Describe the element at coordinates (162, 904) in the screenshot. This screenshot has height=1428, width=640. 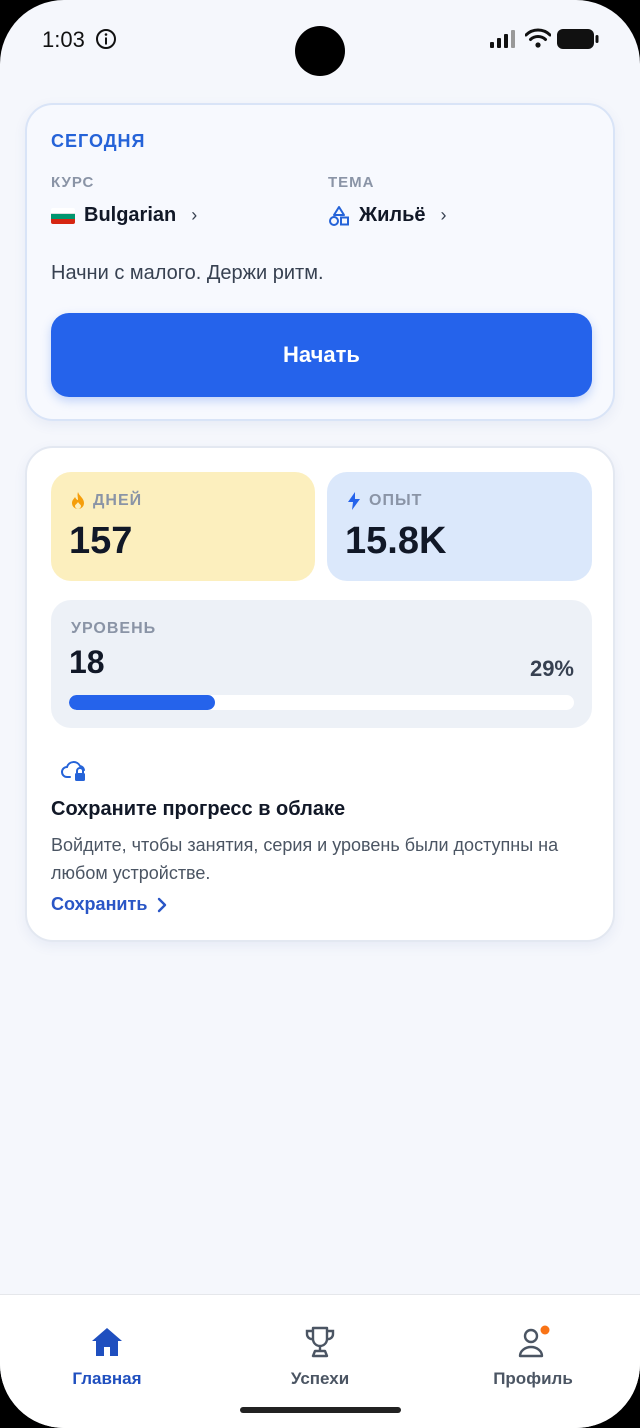
I see `chevron-right-icon` at that location.